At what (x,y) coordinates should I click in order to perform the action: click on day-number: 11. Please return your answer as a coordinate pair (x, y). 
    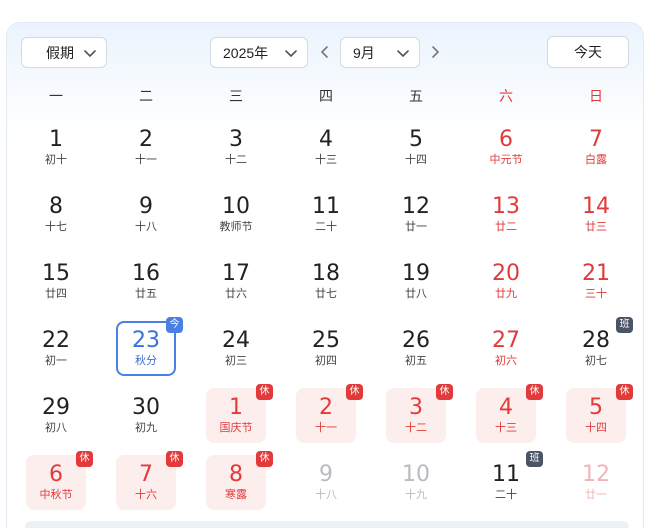
    Looking at the image, I should click on (506, 474).